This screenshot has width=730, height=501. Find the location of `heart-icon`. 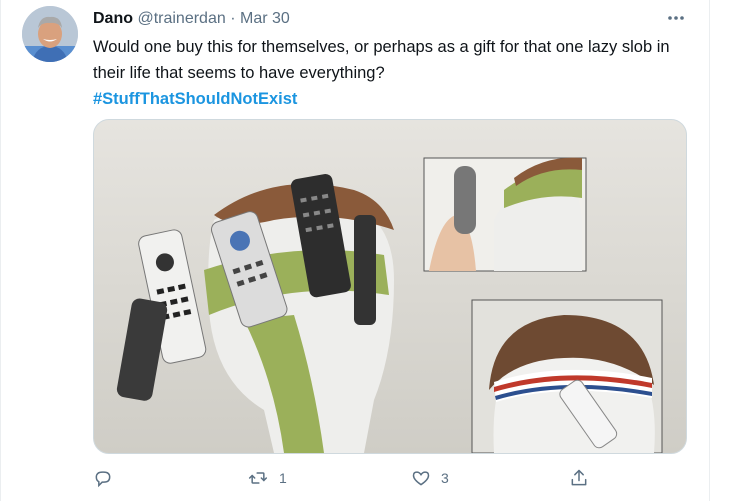

heart-icon is located at coordinates (421, 478).